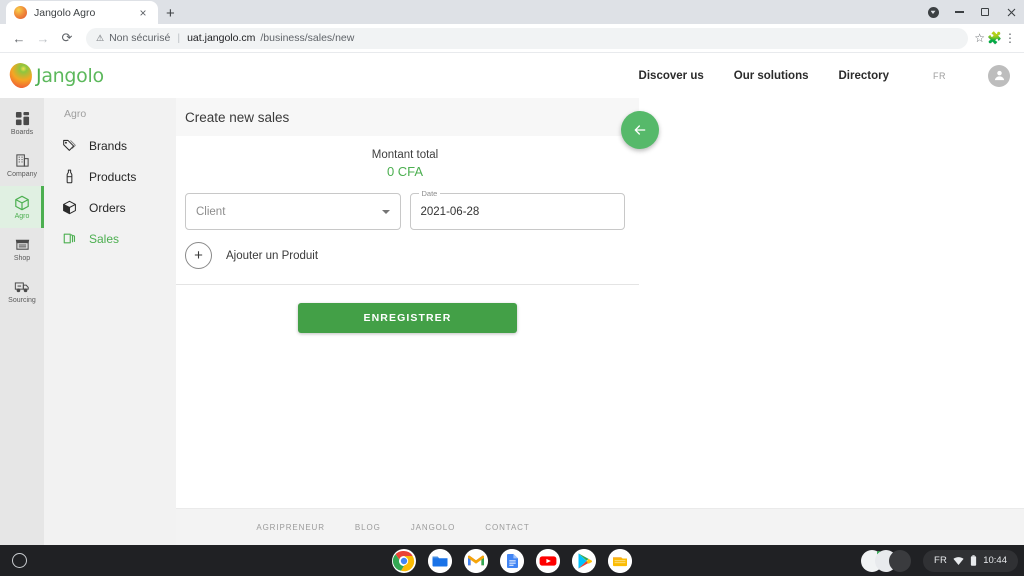 The height and width of the screenshot is (576, 1024). What do you see at coordinates (170, 13) in the screenshot?
I see `new-tab-button: +` at bounding box center [170, 13].